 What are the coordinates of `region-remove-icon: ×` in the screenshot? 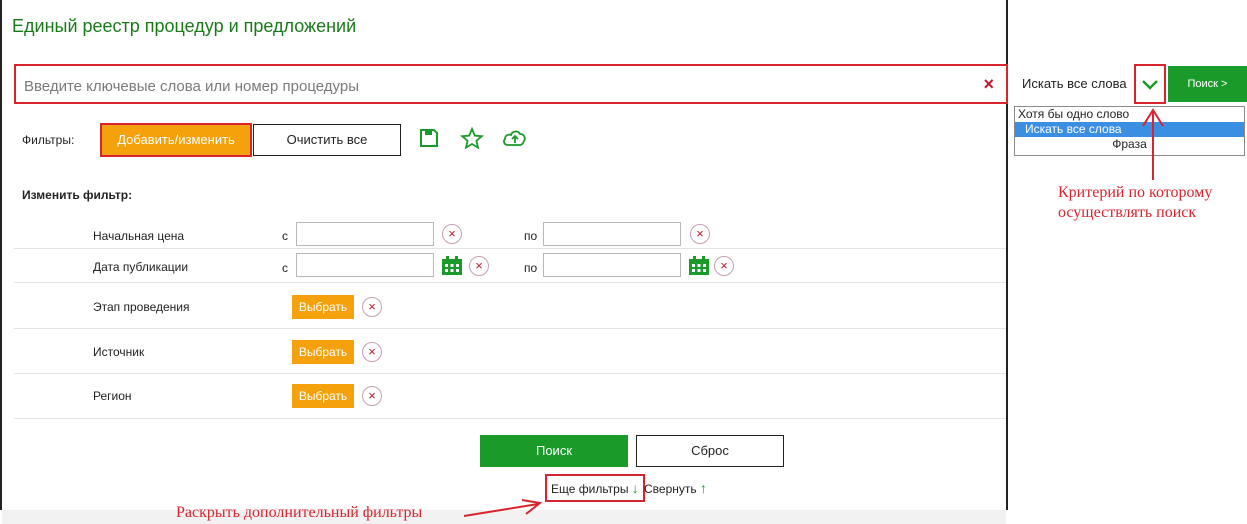 It's located at (372, 396).